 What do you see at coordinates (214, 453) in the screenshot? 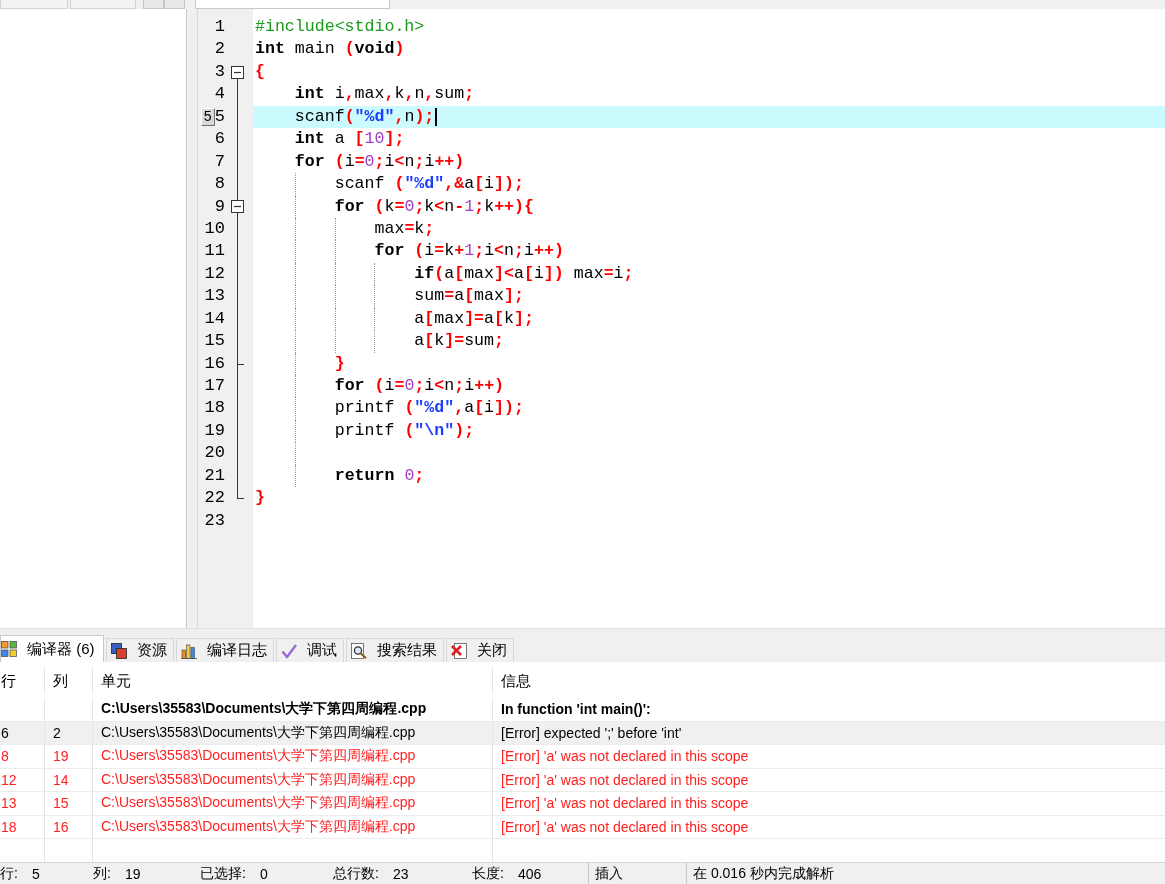
I see `line-number: 20` at bounding box center [214, 453].